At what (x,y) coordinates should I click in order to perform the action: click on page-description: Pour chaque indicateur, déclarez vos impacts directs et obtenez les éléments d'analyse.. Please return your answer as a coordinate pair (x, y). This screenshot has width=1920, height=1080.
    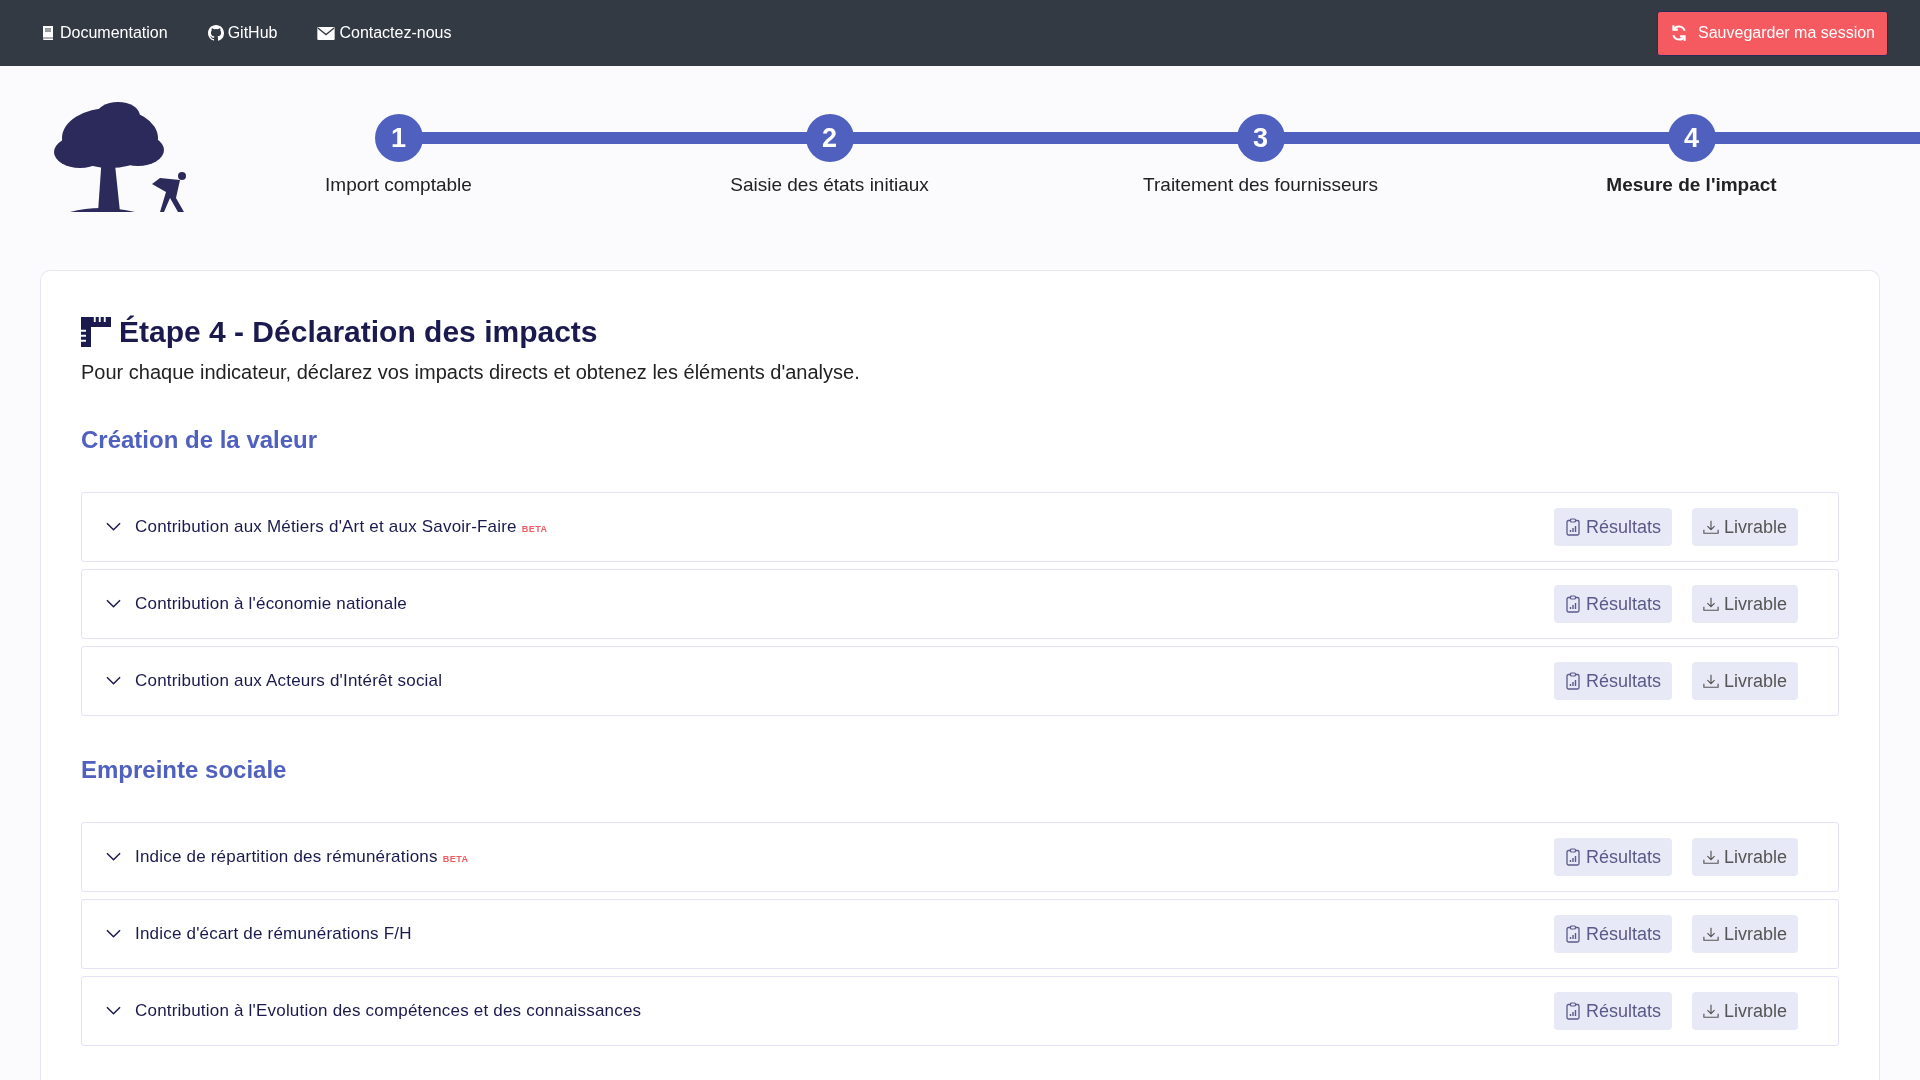
    Looking at the image, I should click on (471, 372).